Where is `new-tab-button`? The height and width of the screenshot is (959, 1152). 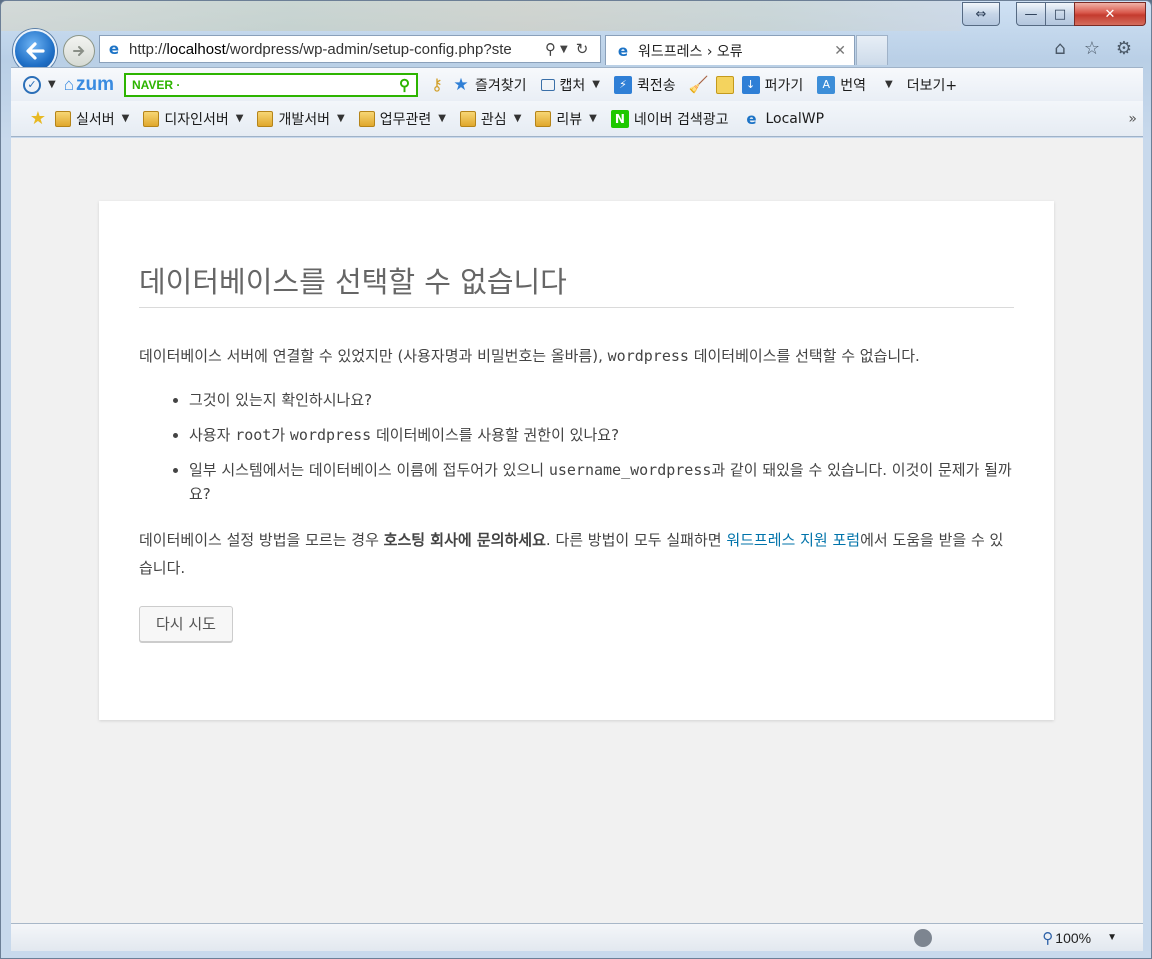 new-tab-button is located at coordinates (872, 50).